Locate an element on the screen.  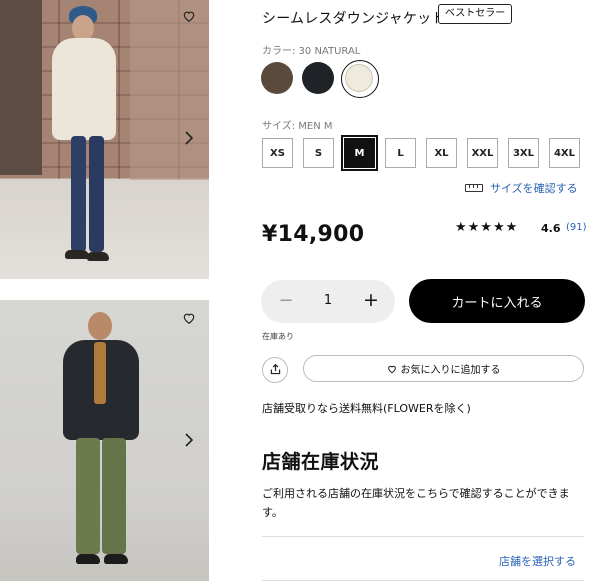
photo-background-door is located at coordinates (21, 87).